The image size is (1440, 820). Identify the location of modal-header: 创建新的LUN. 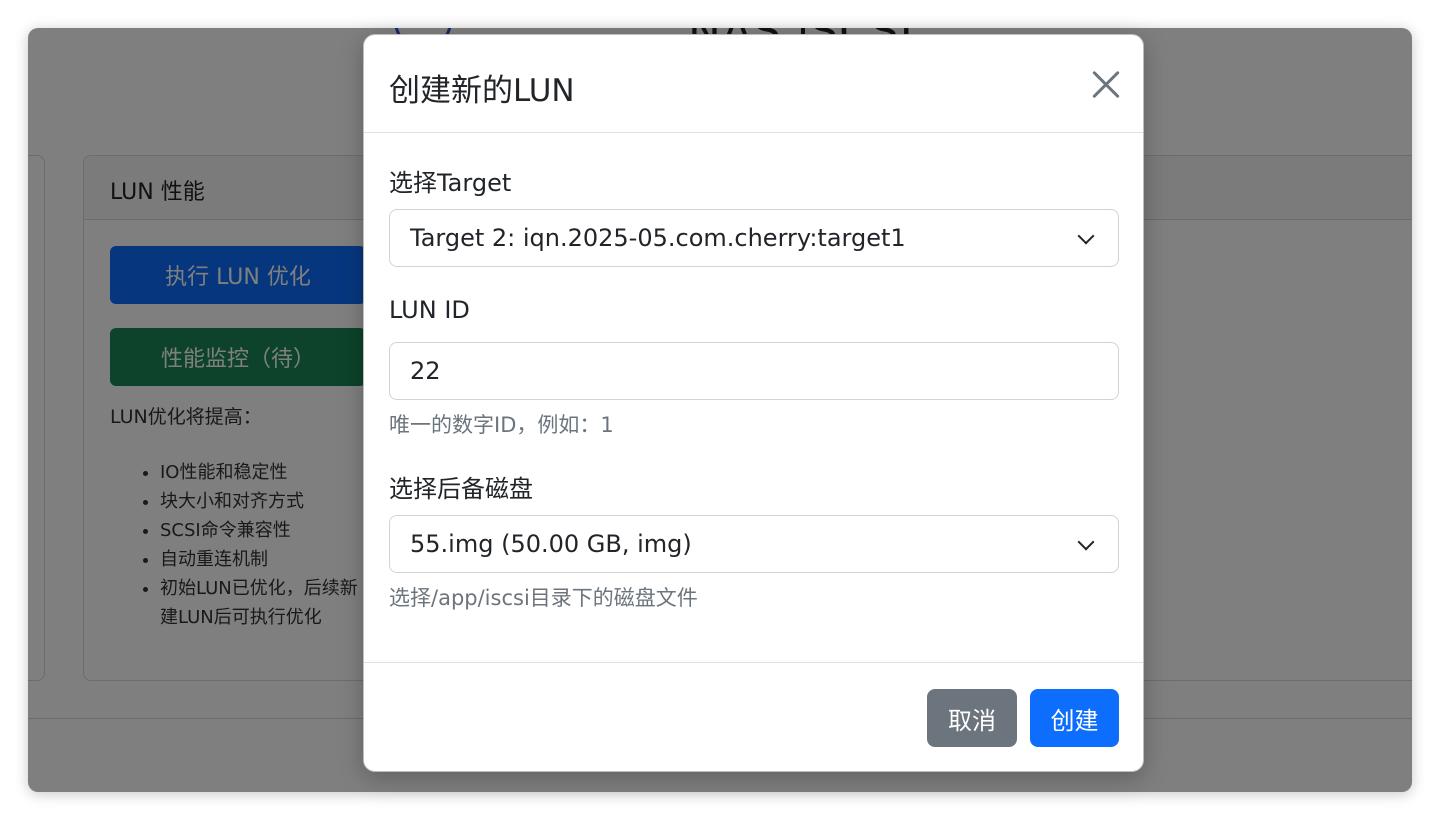
(753, 84).